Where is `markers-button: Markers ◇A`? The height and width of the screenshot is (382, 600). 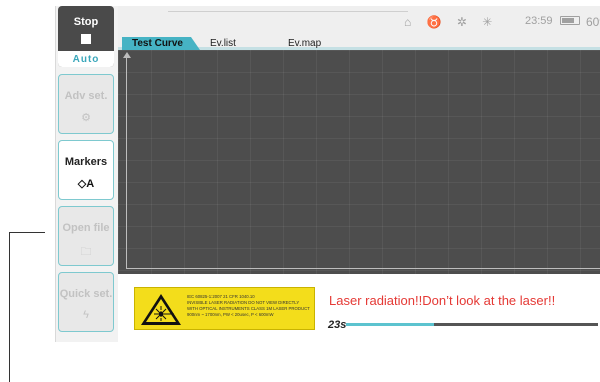 markers-button: Markers ◇A is located at coordinates (86, 170).